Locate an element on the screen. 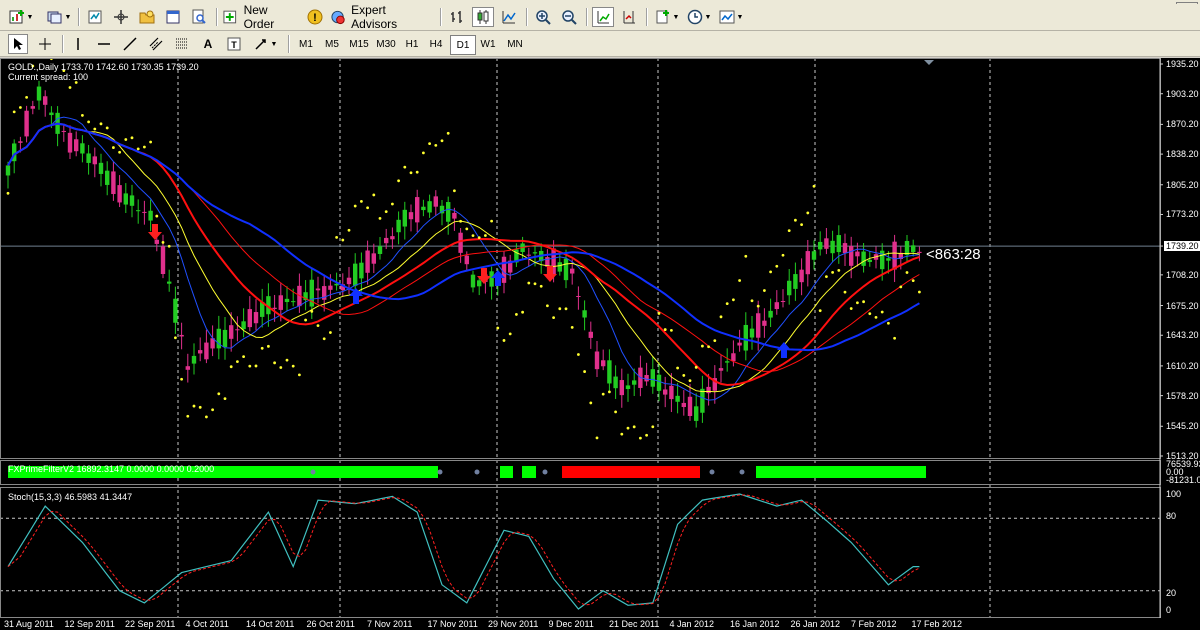 This screenshot has height=630, width=1200. new-order-button: New Order is located at coordinates (261, 17).